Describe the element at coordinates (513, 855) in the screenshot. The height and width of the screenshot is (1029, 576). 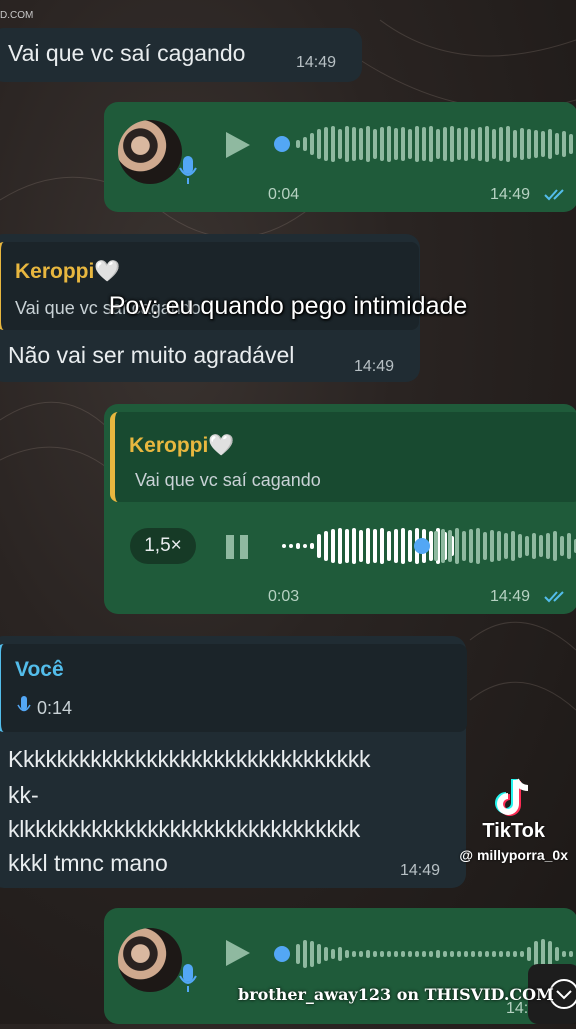
I see `tiktok-username: @ millyporra_0x` at that location.